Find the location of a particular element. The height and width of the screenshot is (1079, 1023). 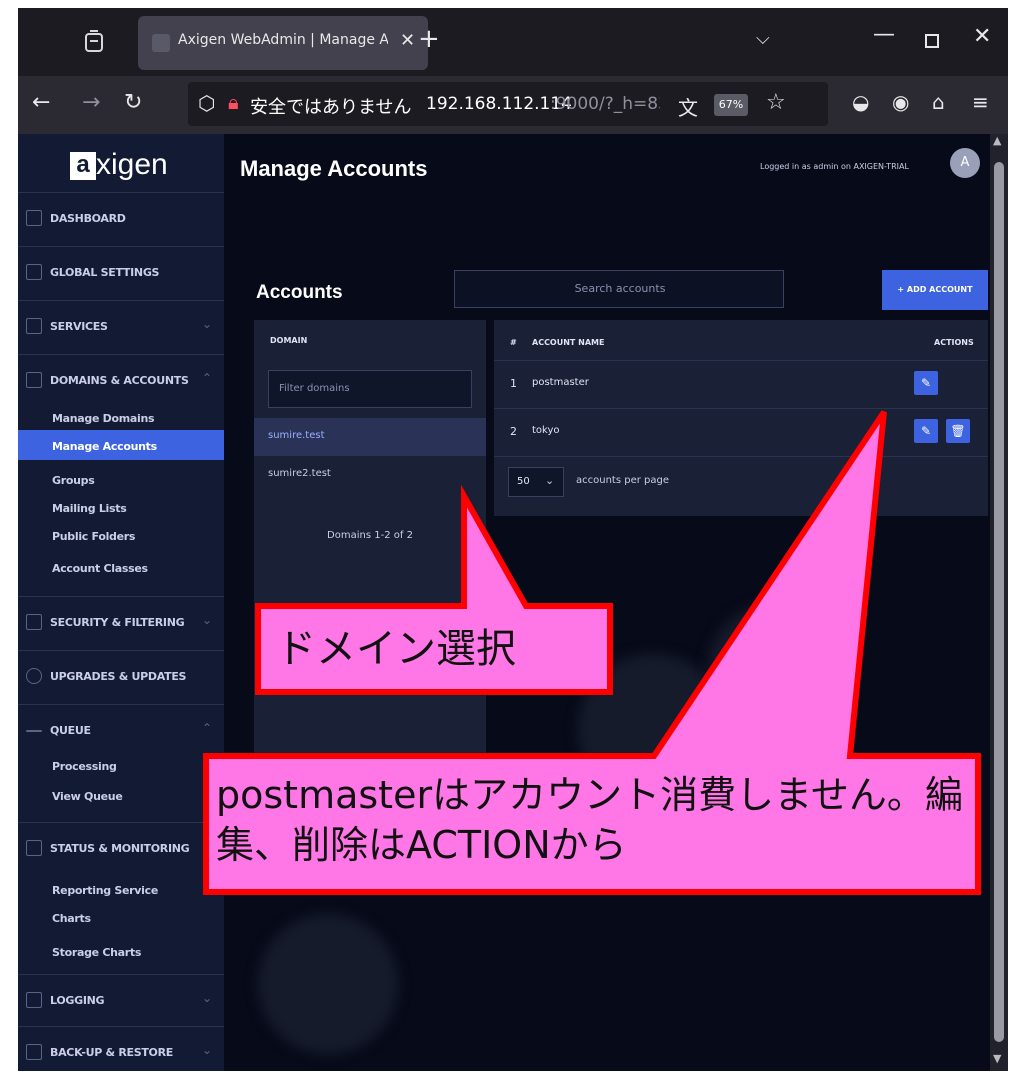

zoom-level-badge: 67% is located at coordinates (731, 105).